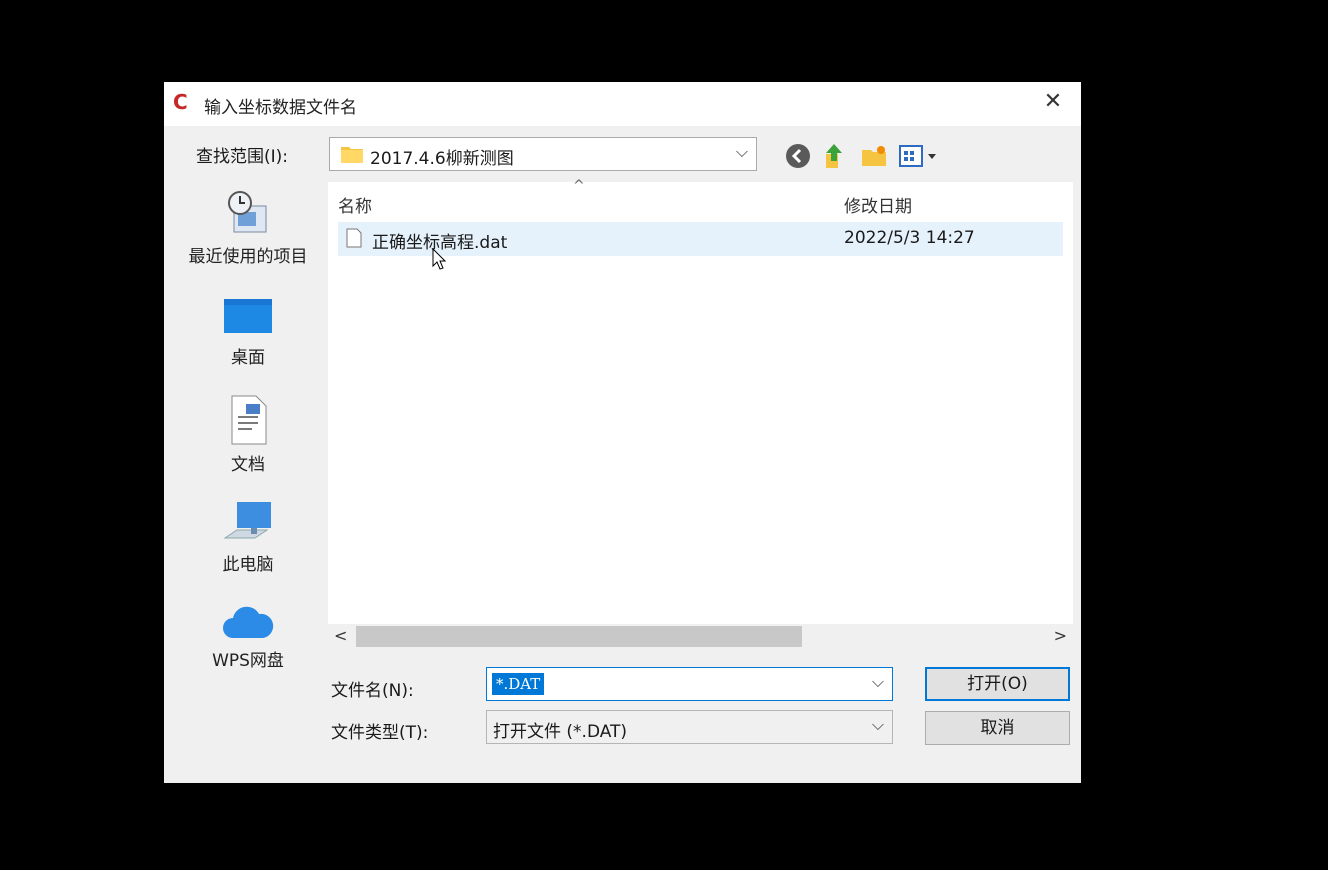  What do you see at coordinates (248, 661) in the screenshot?
I see `place-label: WPS网盘` at bounding box center [248, 661].